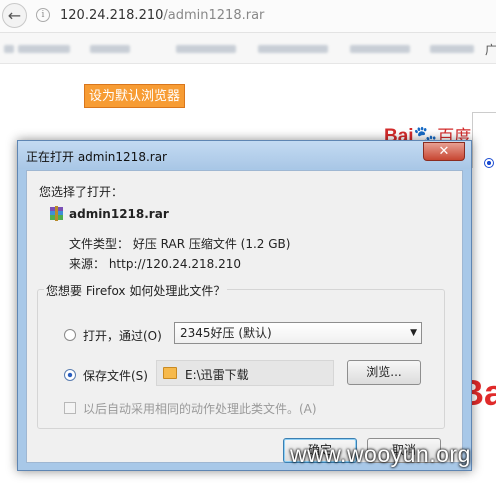 This screenshot has width=496, height=483. Describe the element at coordinates (81, 192) in the screenshot. I see `chose-label: 您选择了打开：` at that location.